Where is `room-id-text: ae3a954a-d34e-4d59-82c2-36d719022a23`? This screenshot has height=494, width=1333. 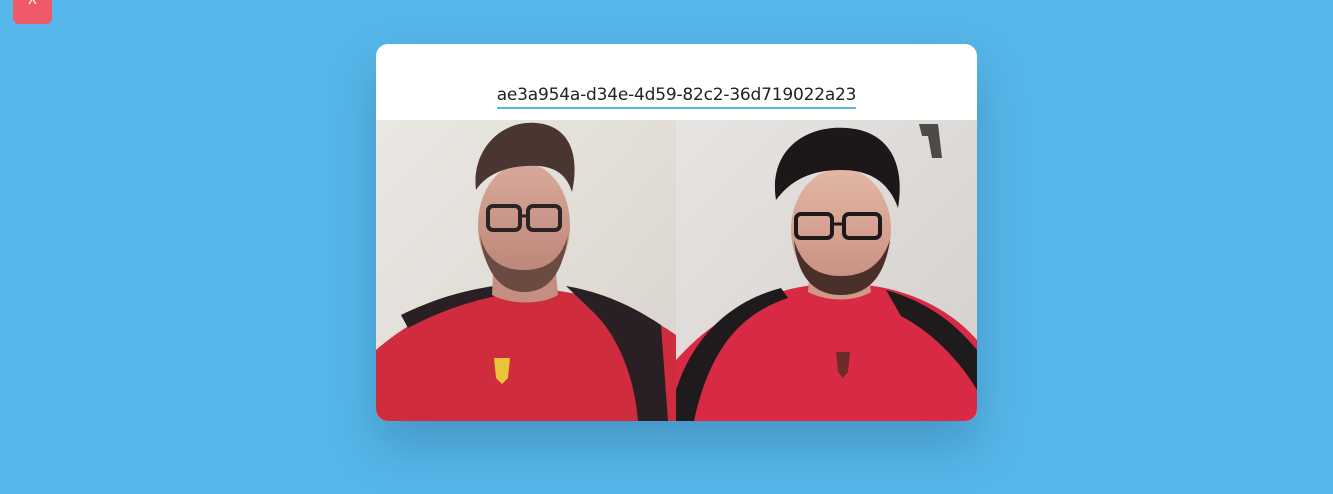 room-id-text: ae3a954a-d34e-4d59-82c2-36d719022a23 is located at coordinates (676, 96).